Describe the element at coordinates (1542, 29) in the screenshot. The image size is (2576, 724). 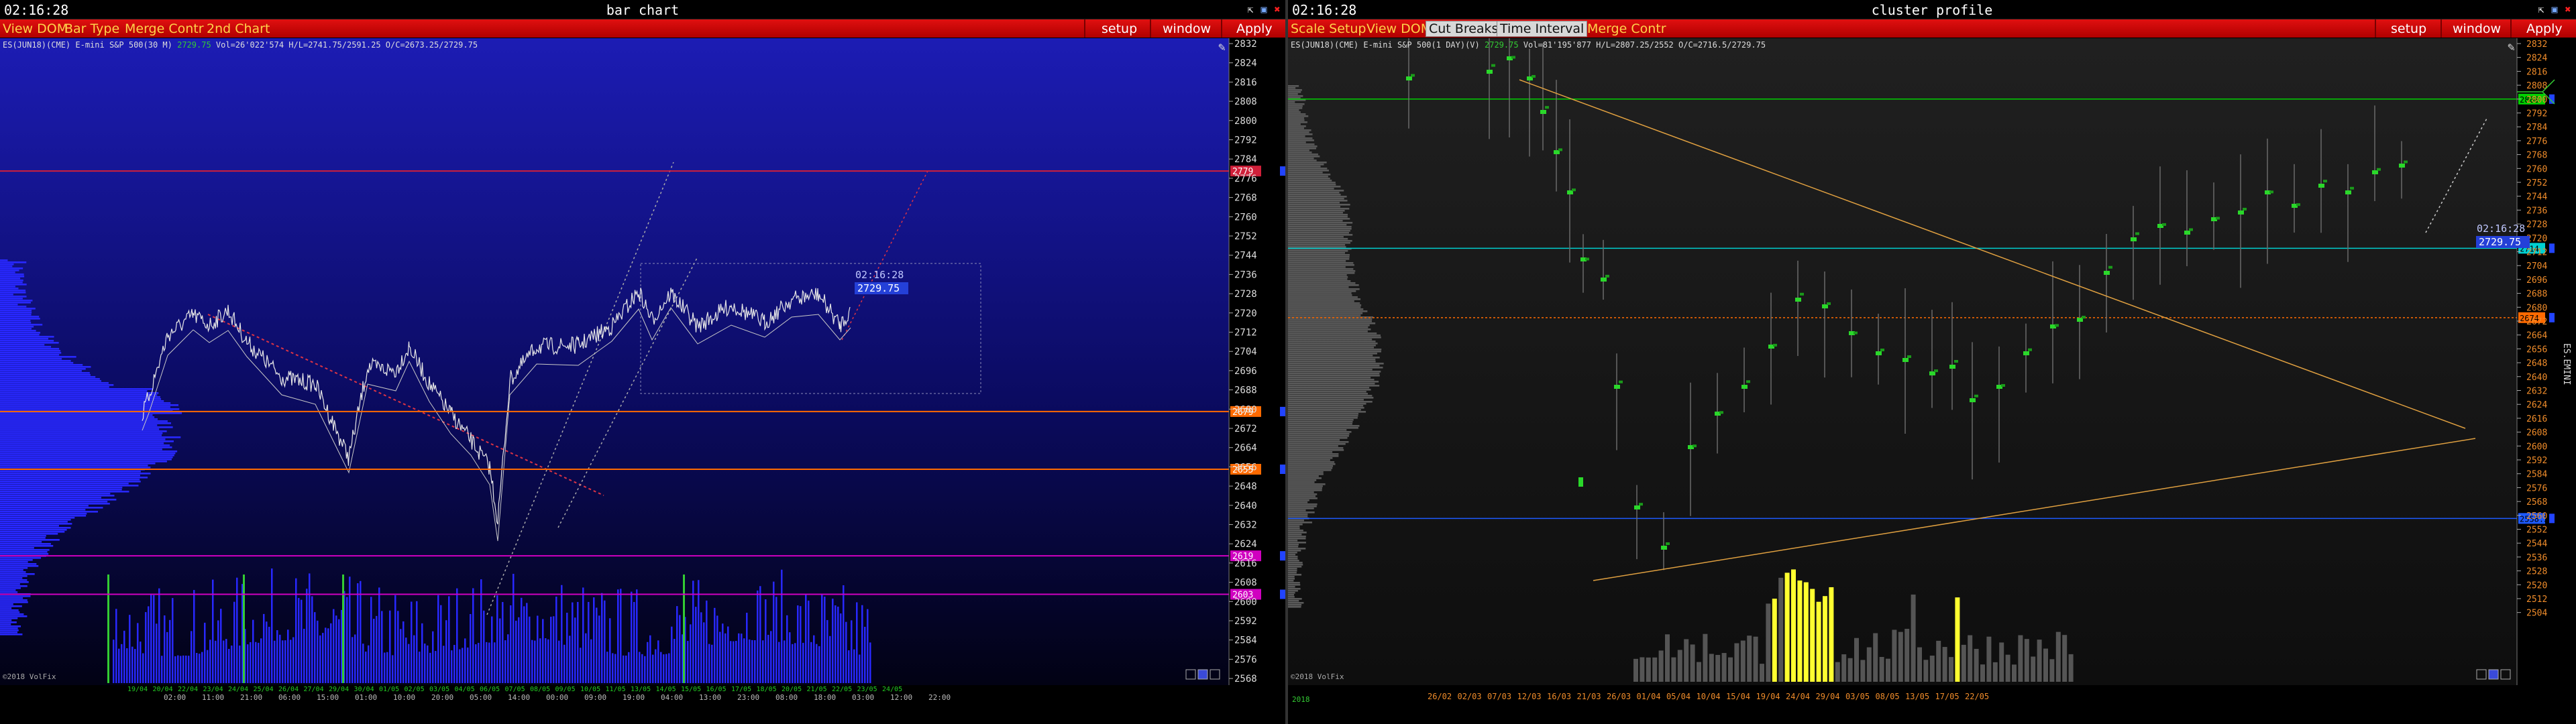
I see `menu-time-interval: Time Interval` at that location.